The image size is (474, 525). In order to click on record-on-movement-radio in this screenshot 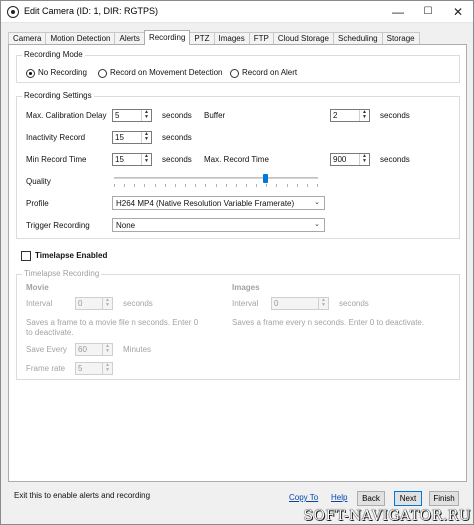, I will do `click(102, 73)`.